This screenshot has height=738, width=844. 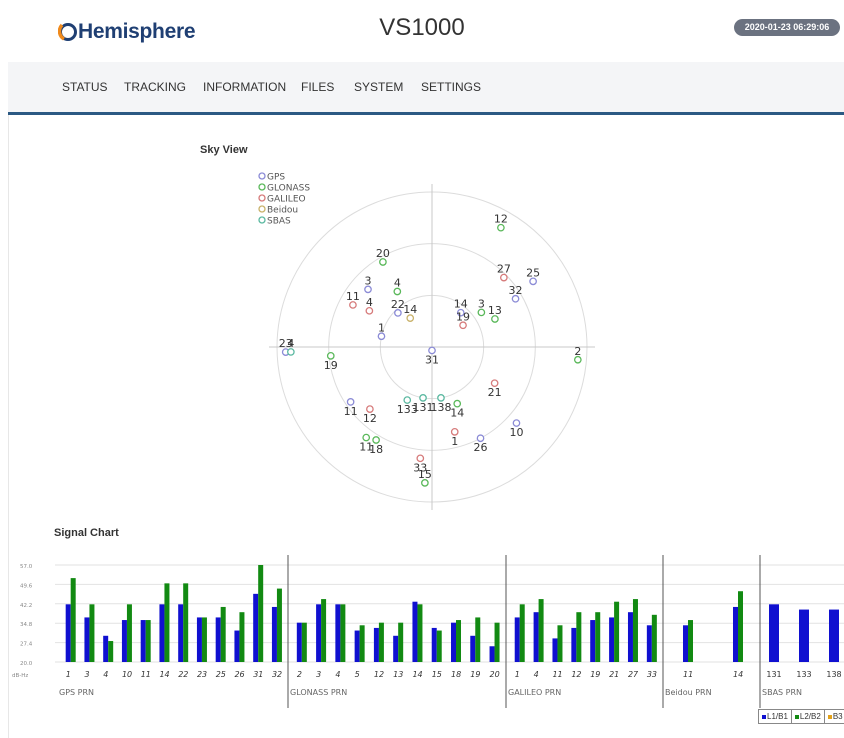 I want to click on bar-1-18-l1, so click(x=453, y=642).